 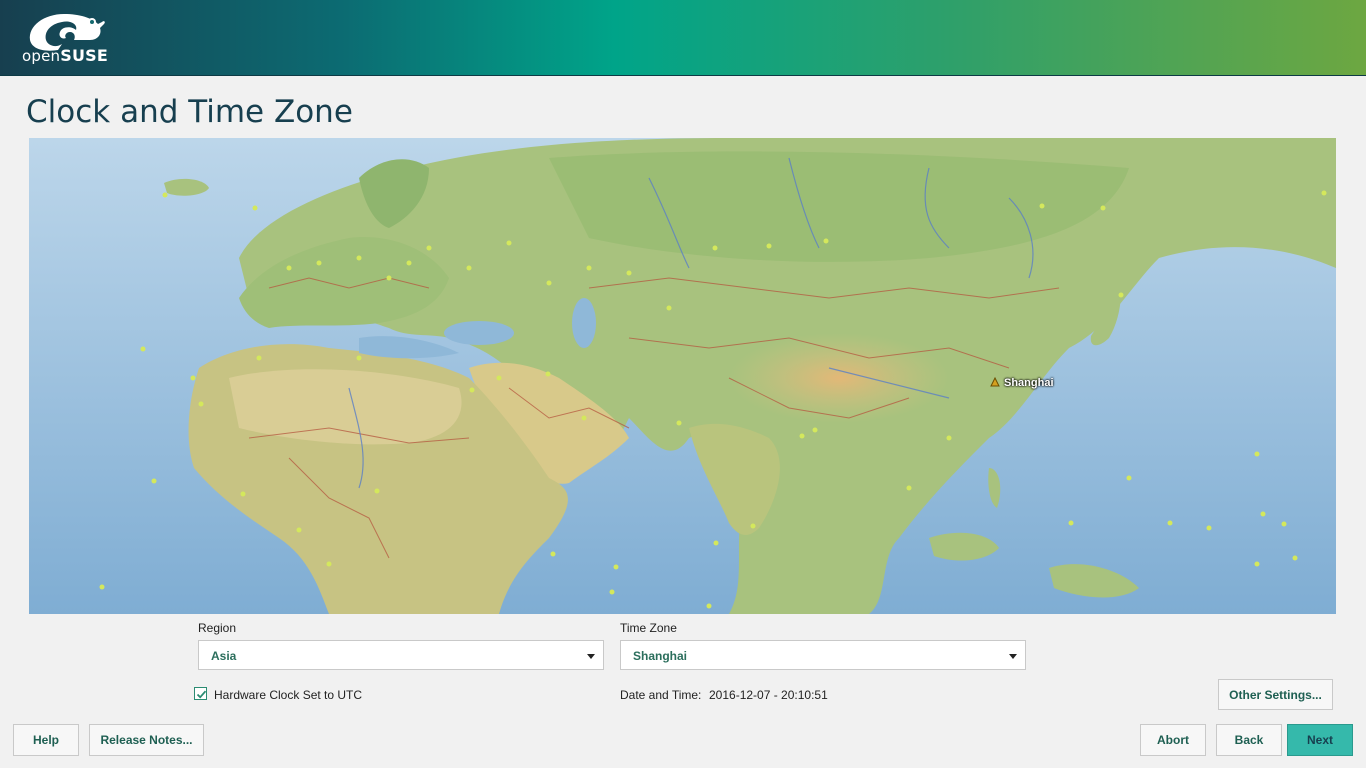 What do you see at coordinates (65, 55) in the screenshot?
I see `opensuse-wordmark: openSUSE` at bounding box center [65, 55].